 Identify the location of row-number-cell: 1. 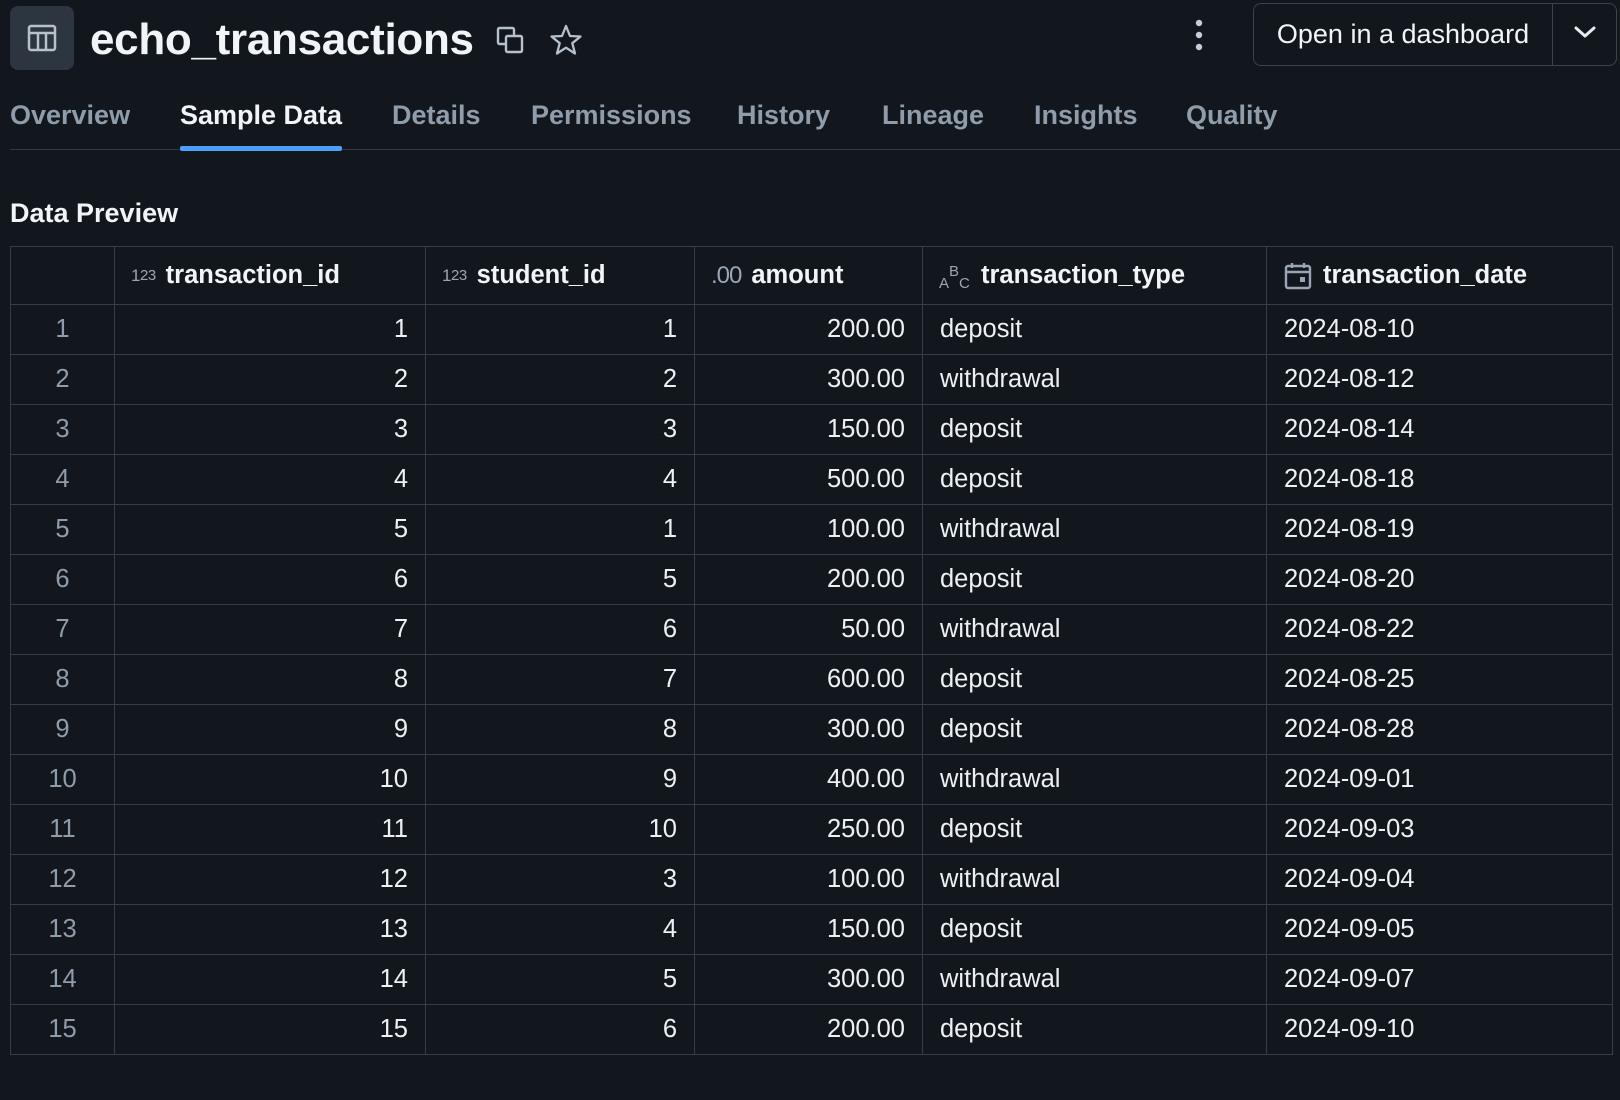
(62, 329).